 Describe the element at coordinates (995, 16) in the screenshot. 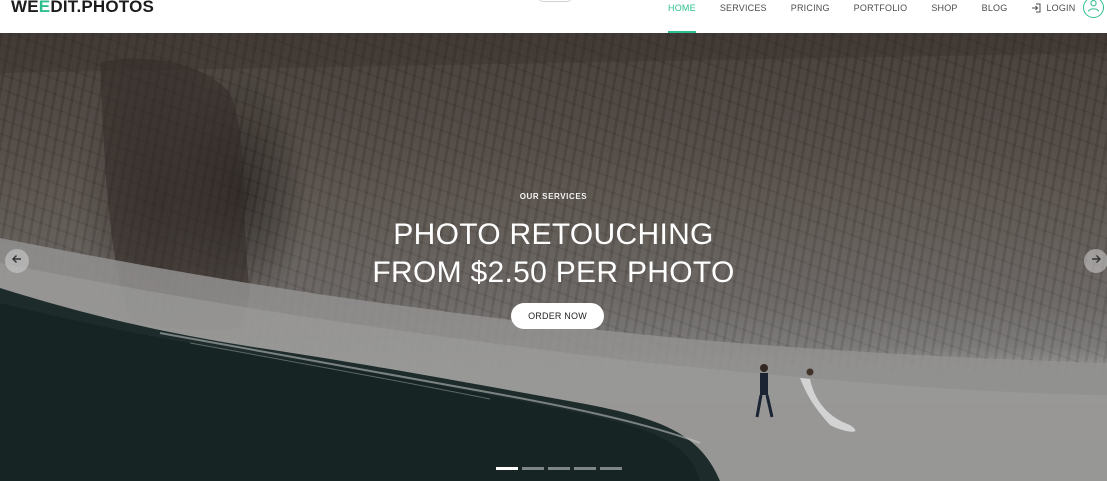

I see `nav-item-blog: BLOG` at that location.